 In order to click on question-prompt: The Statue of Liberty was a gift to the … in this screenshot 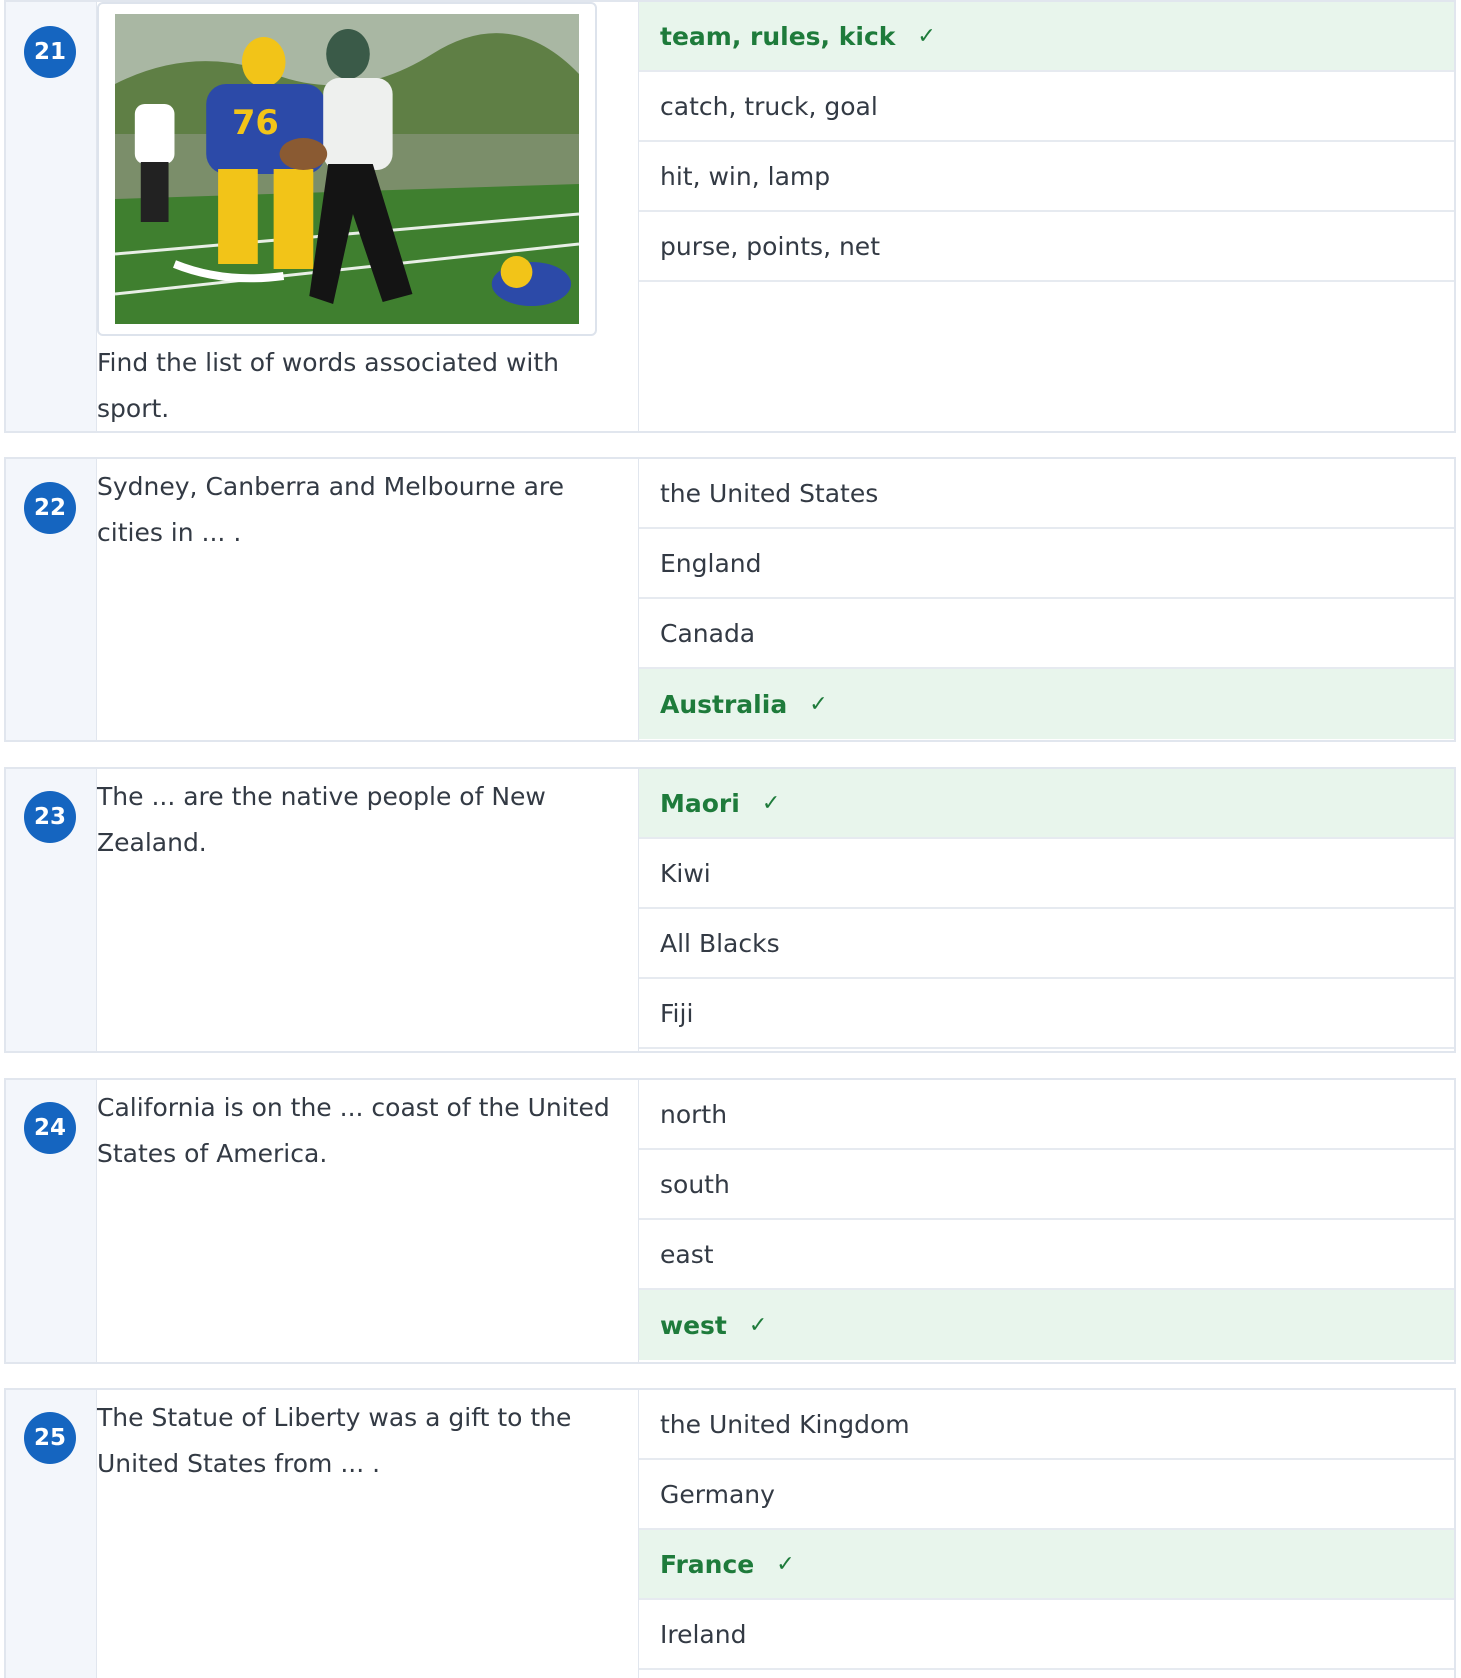, I will do `click(368, 1534)`.